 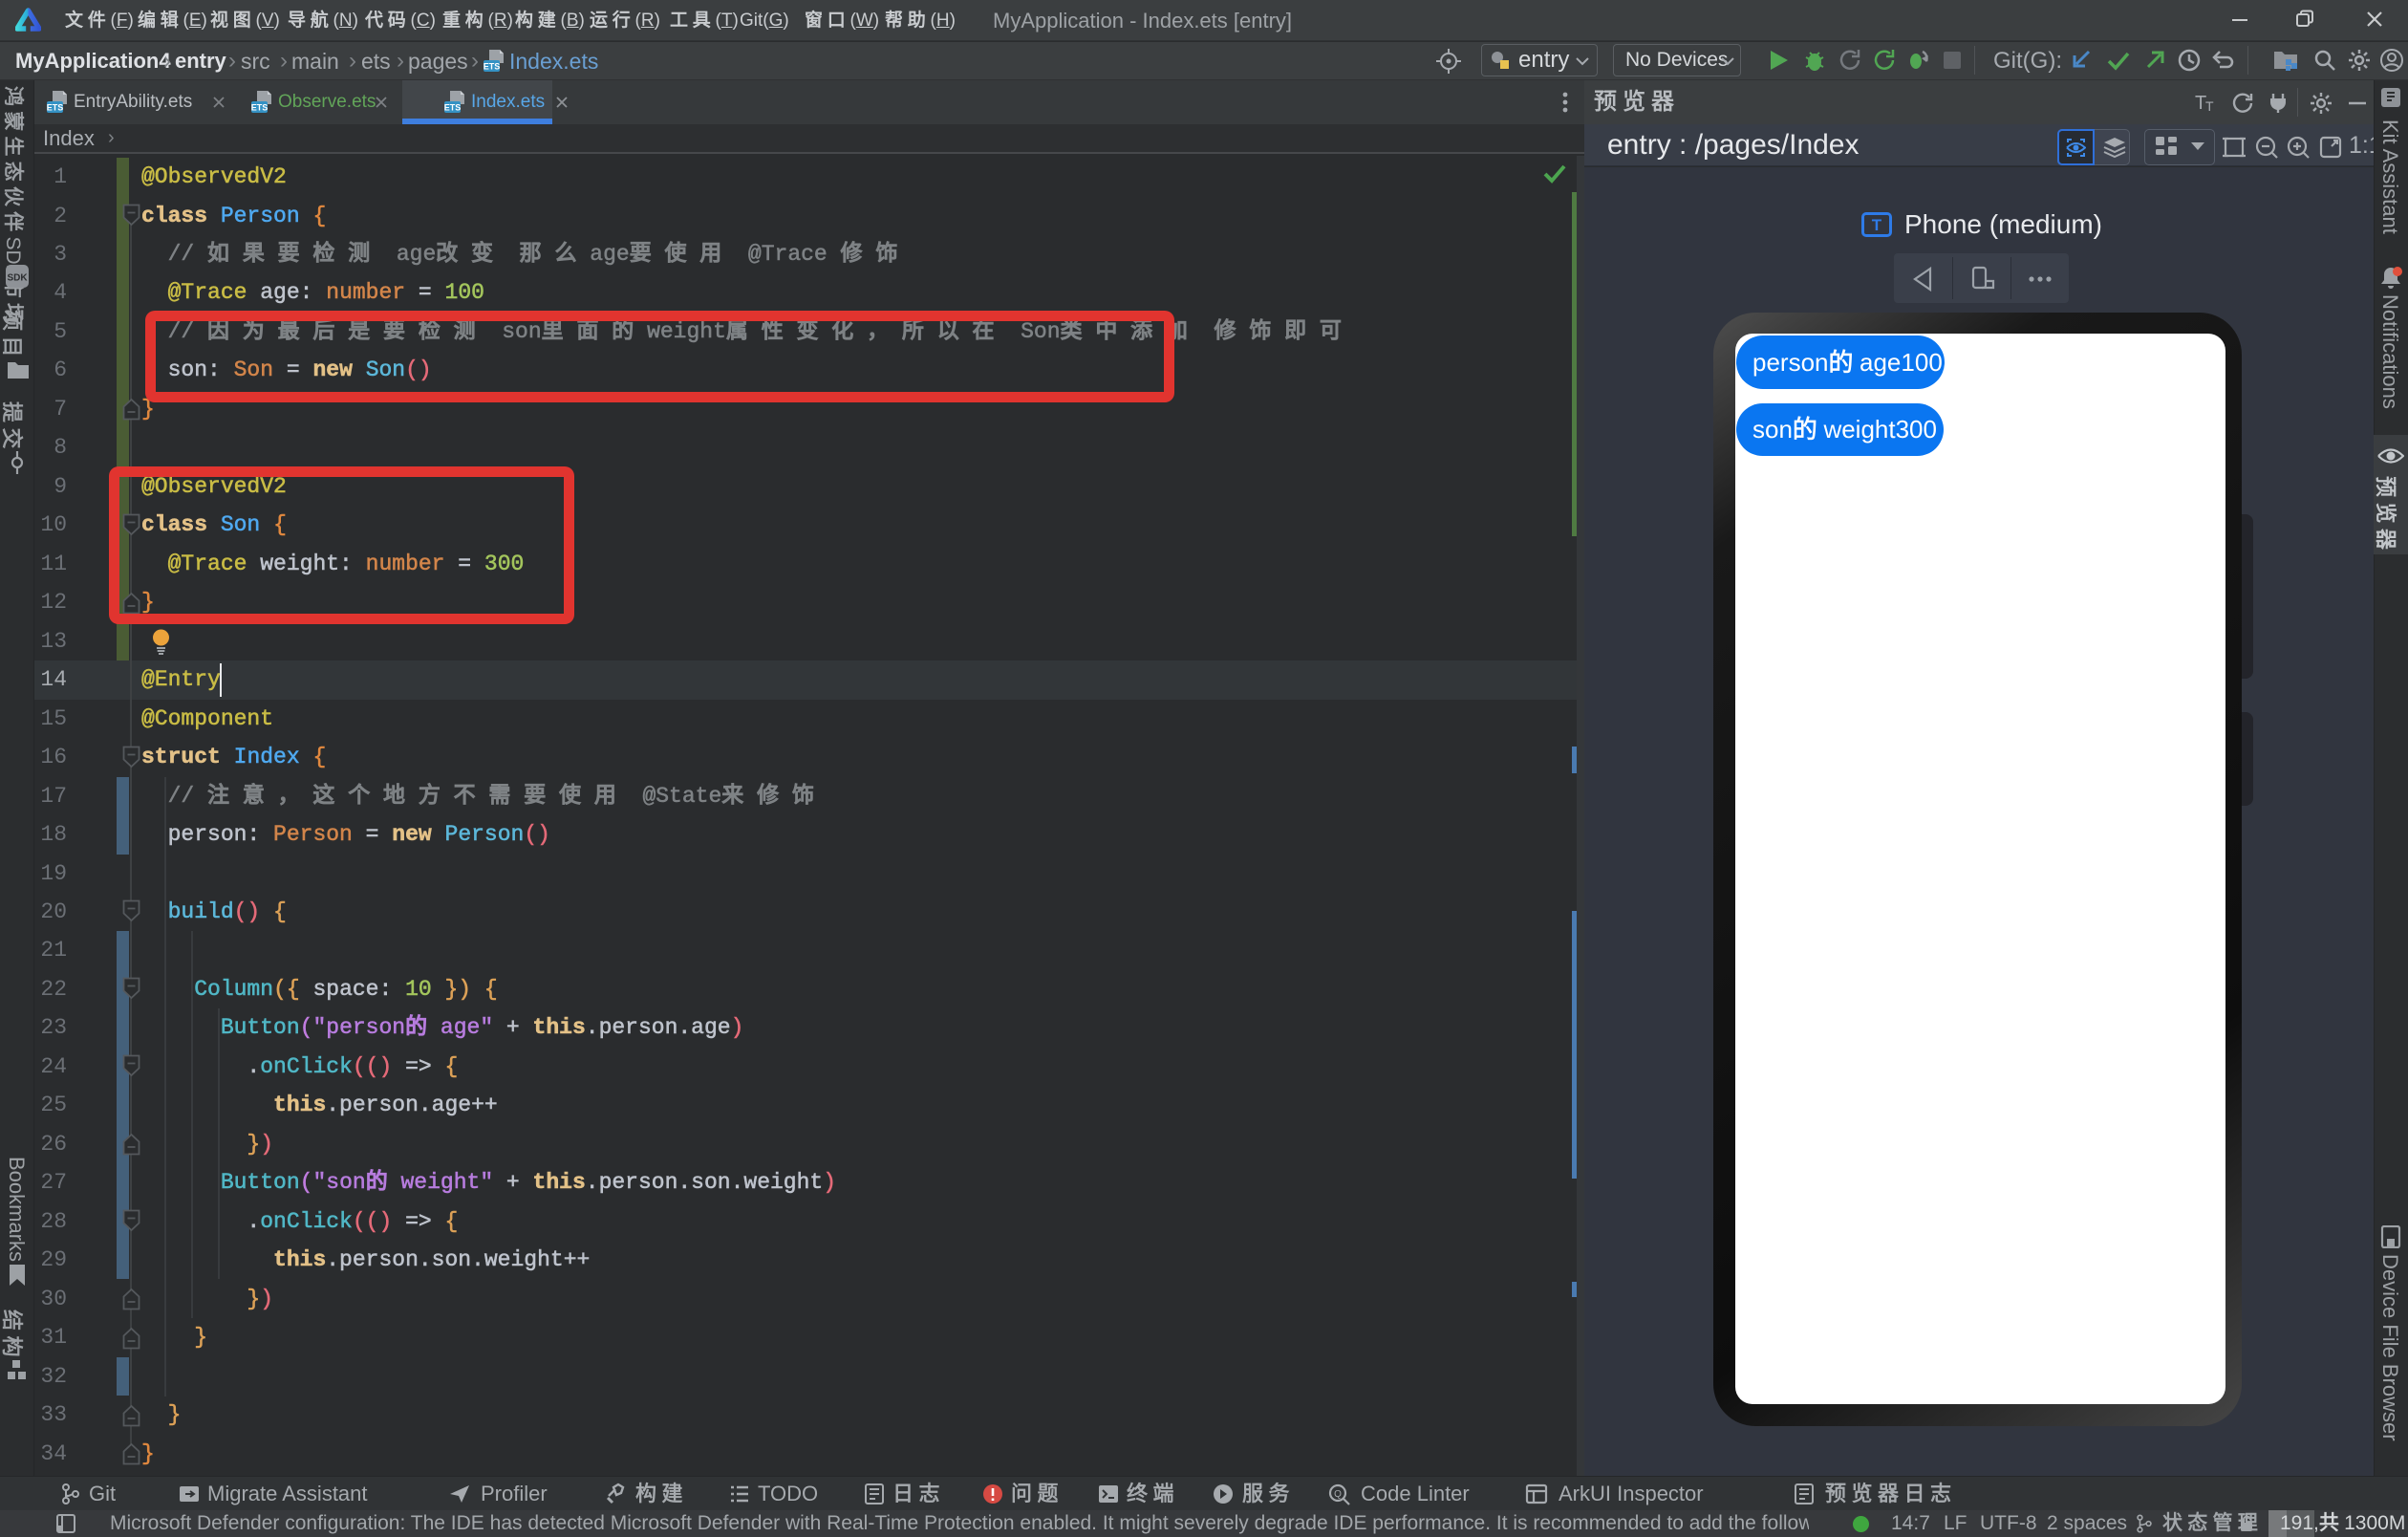 I want to click on svg-text: T, so click(x=2209, y=106).